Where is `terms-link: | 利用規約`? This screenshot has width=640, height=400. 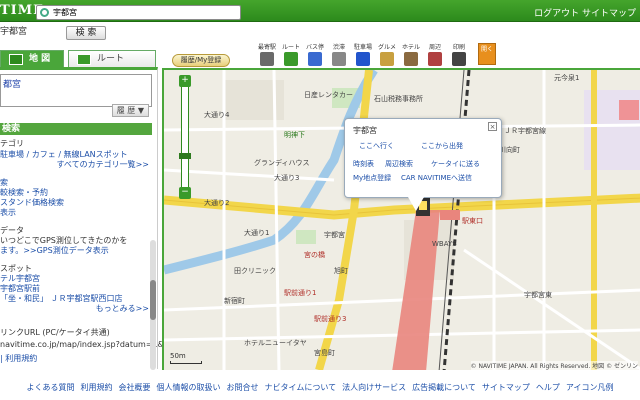
terms-link: | 利用規約 is located at coordinates (18, 359).